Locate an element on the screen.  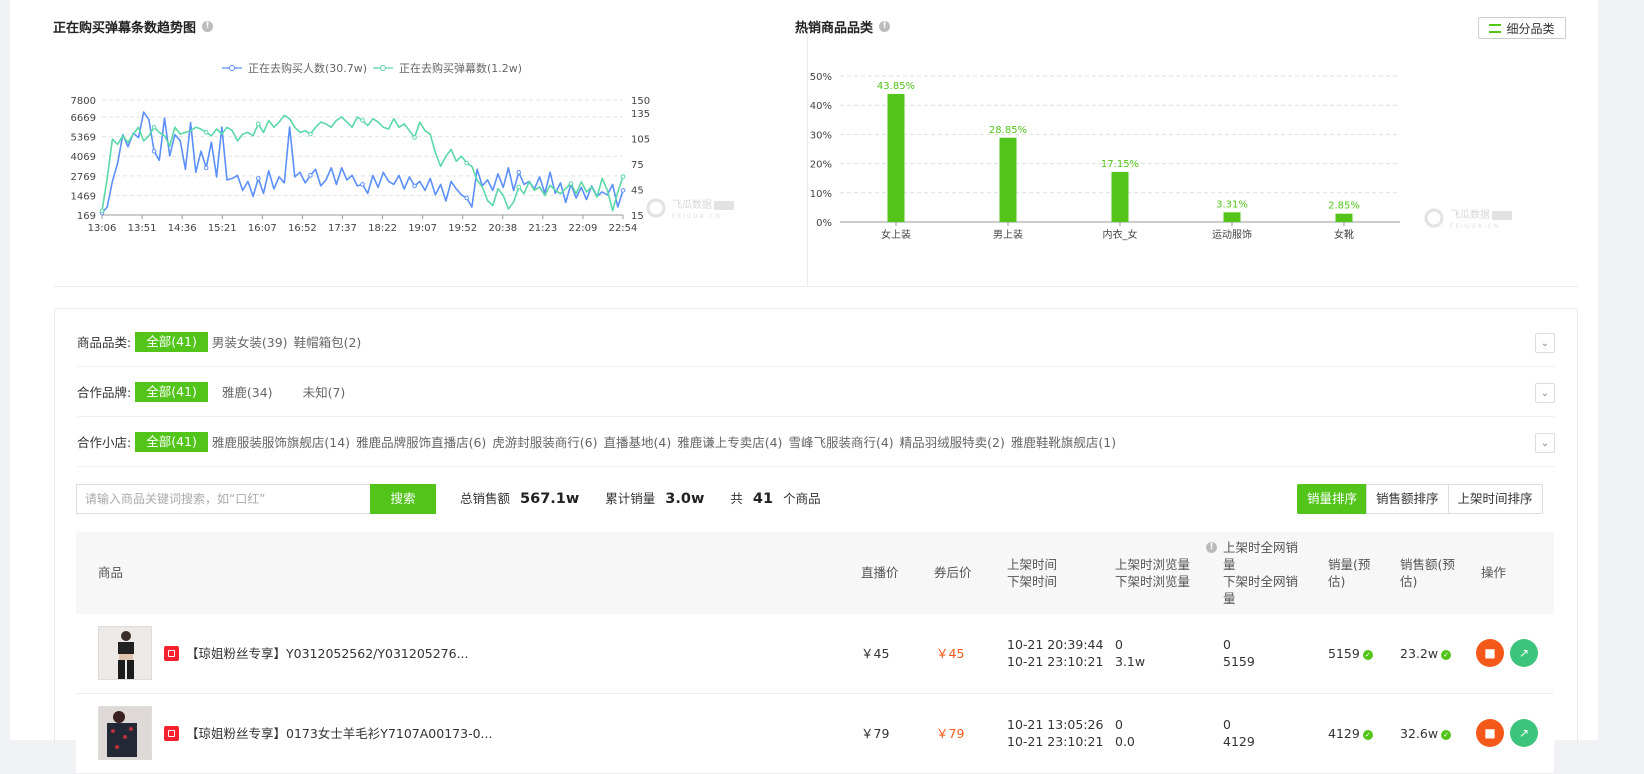
header-live-price: 直播价 is located at coordinates (880, 572).